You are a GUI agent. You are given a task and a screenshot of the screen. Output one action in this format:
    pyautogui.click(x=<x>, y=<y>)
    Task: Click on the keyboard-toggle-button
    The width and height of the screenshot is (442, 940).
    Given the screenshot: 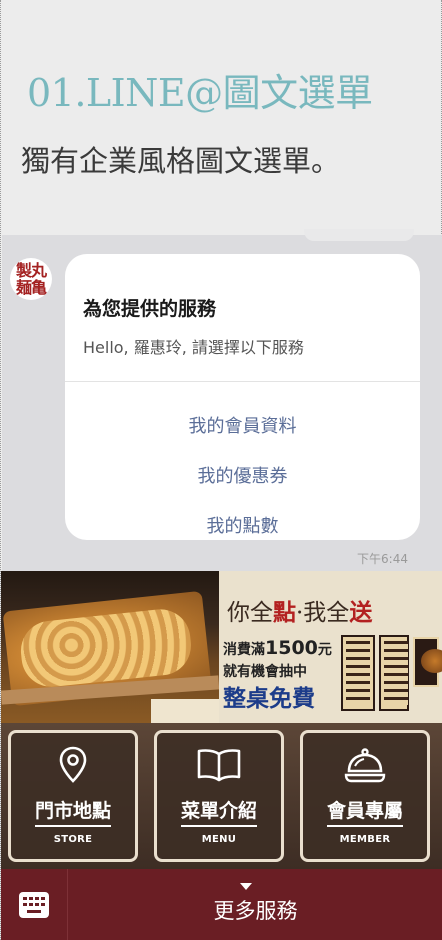 What is the action you would take?
    pyautogui.click(x=34, y=904)
    